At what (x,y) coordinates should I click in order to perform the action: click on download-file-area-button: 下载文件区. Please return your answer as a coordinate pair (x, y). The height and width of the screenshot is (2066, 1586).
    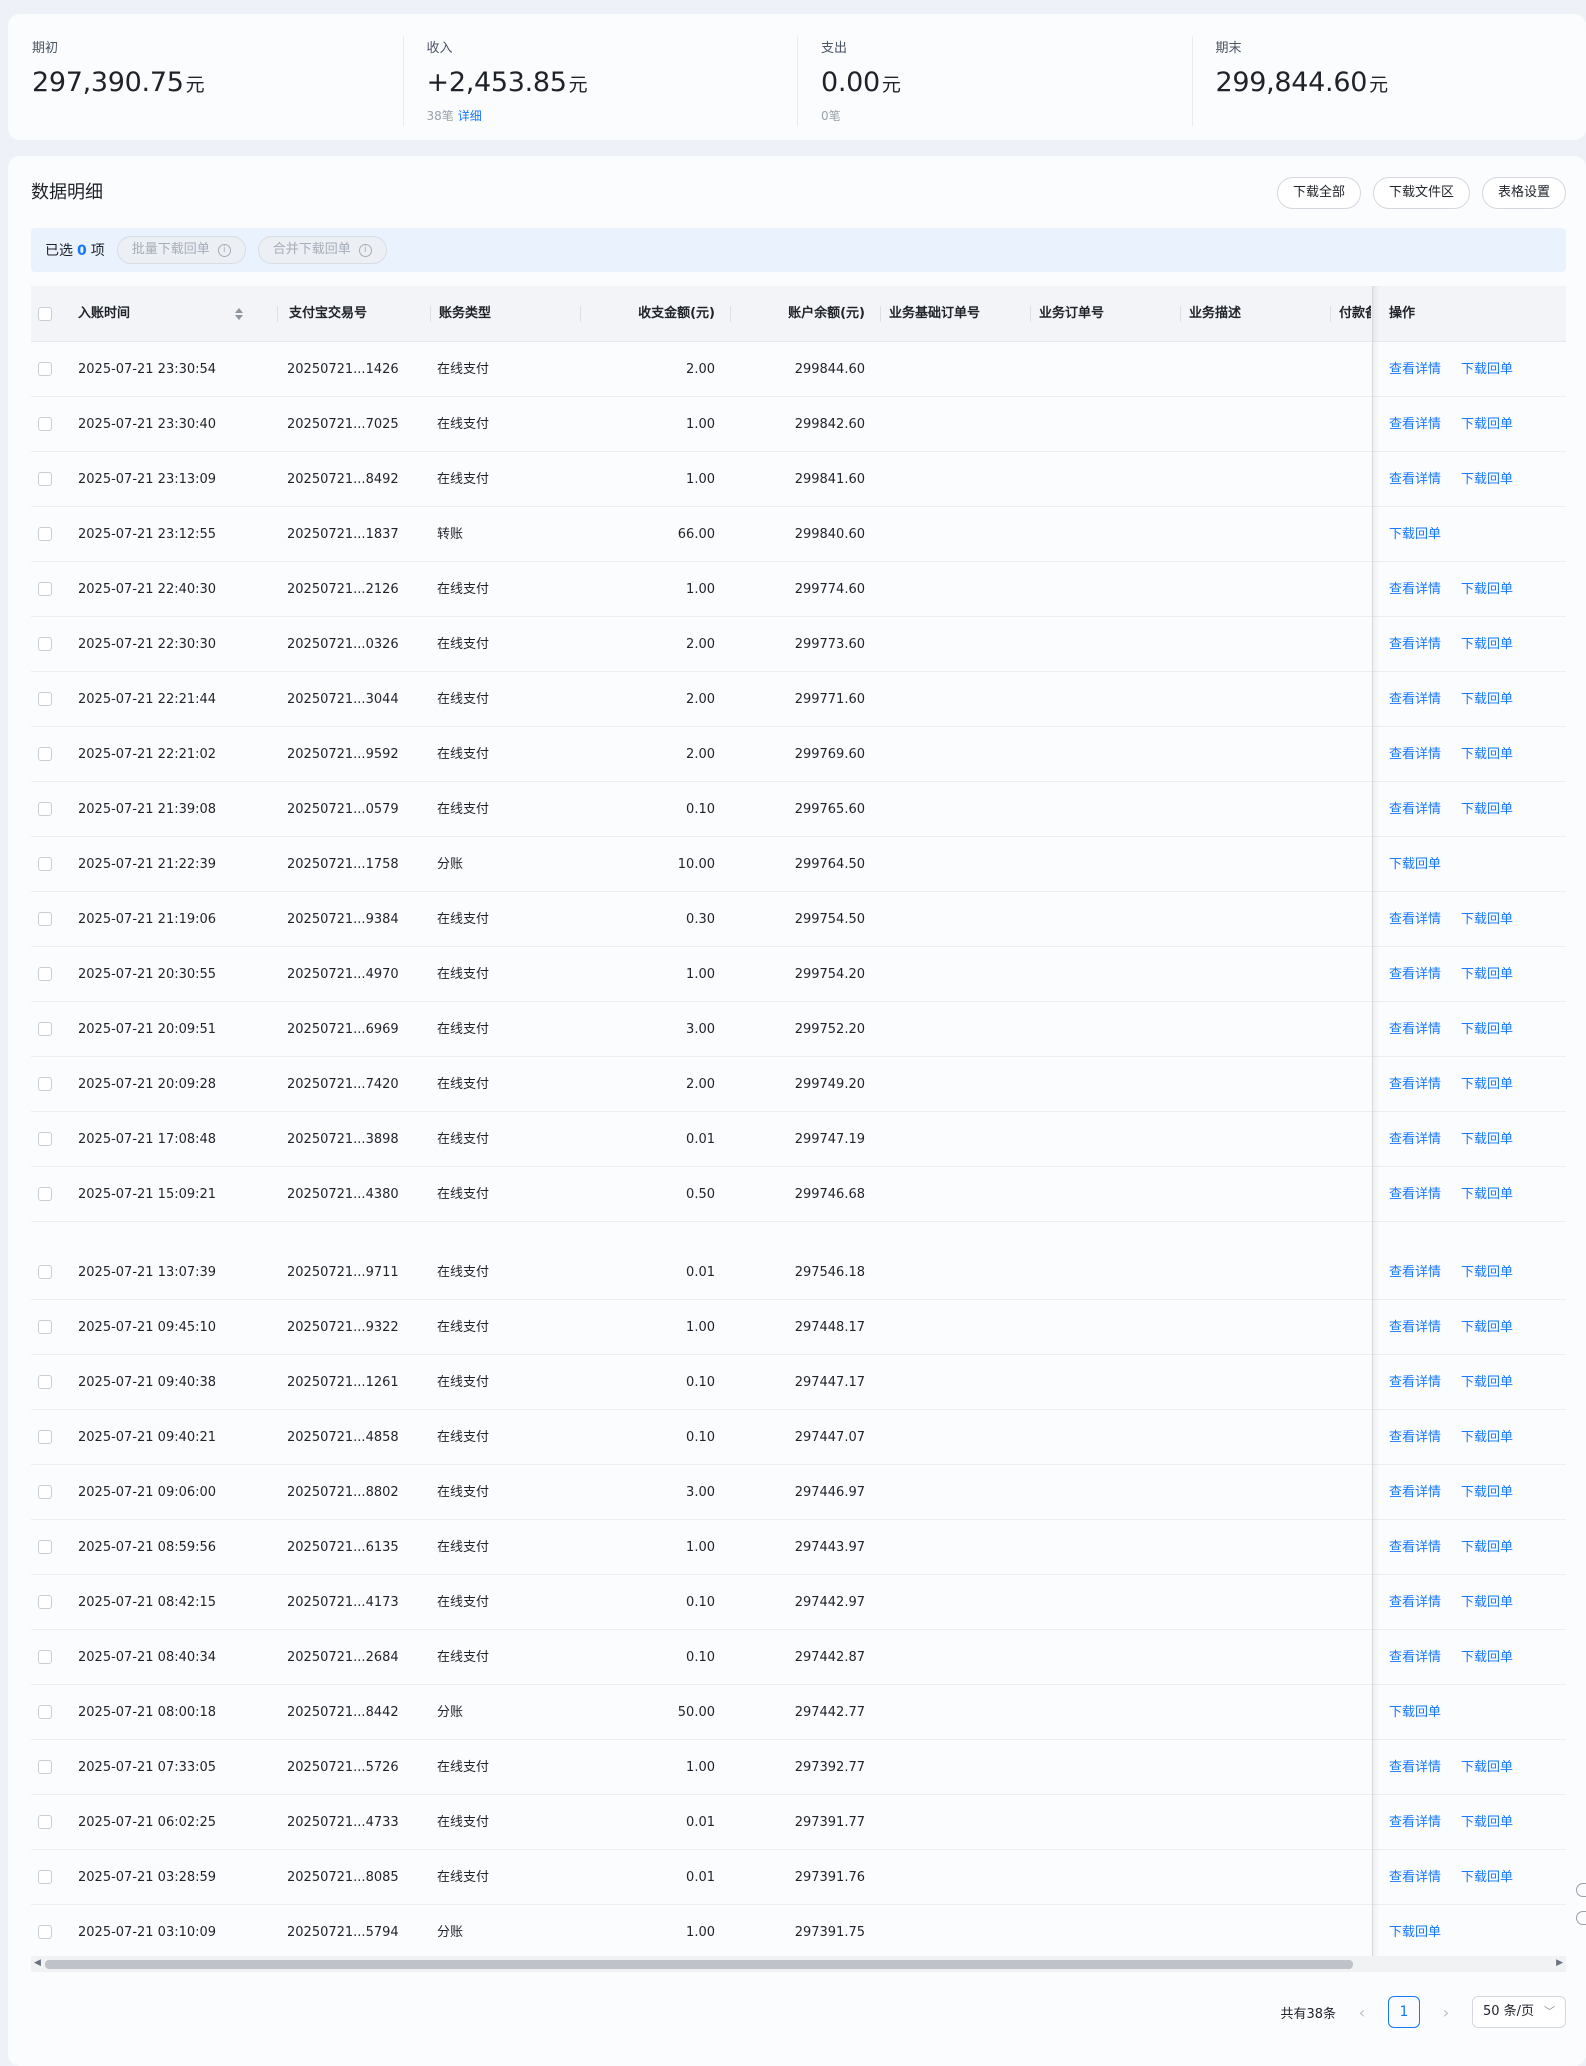
    Looking at the image, I should click on (1421, 193).